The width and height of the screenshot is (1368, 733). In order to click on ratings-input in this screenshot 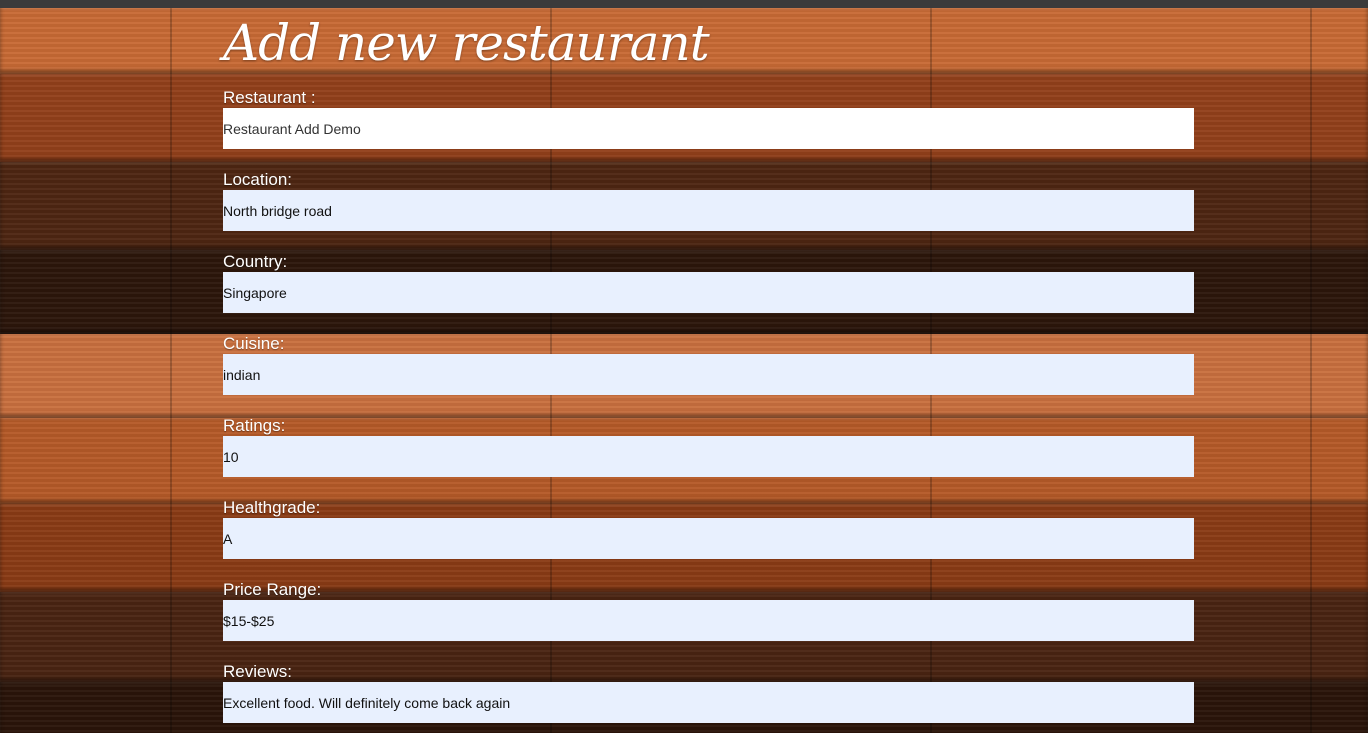, I will do `click(708, 456)`.